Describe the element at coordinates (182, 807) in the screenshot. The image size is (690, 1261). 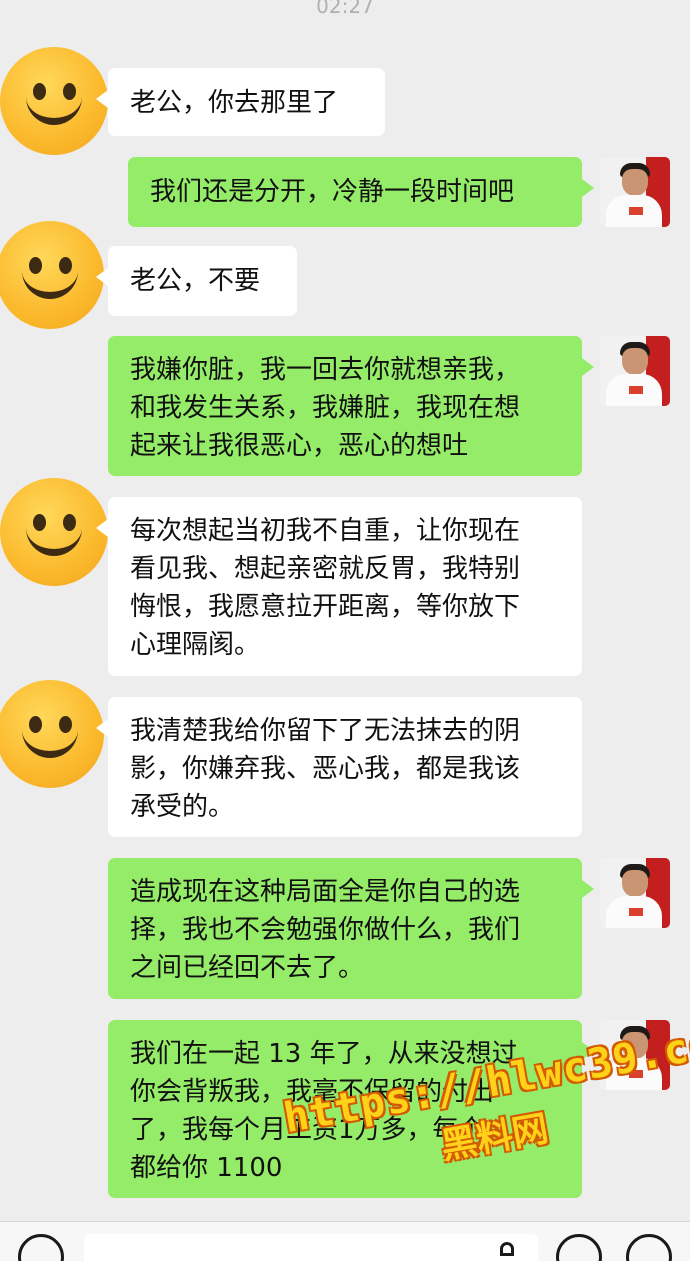
I see `message-line: 承受的。` at that location.